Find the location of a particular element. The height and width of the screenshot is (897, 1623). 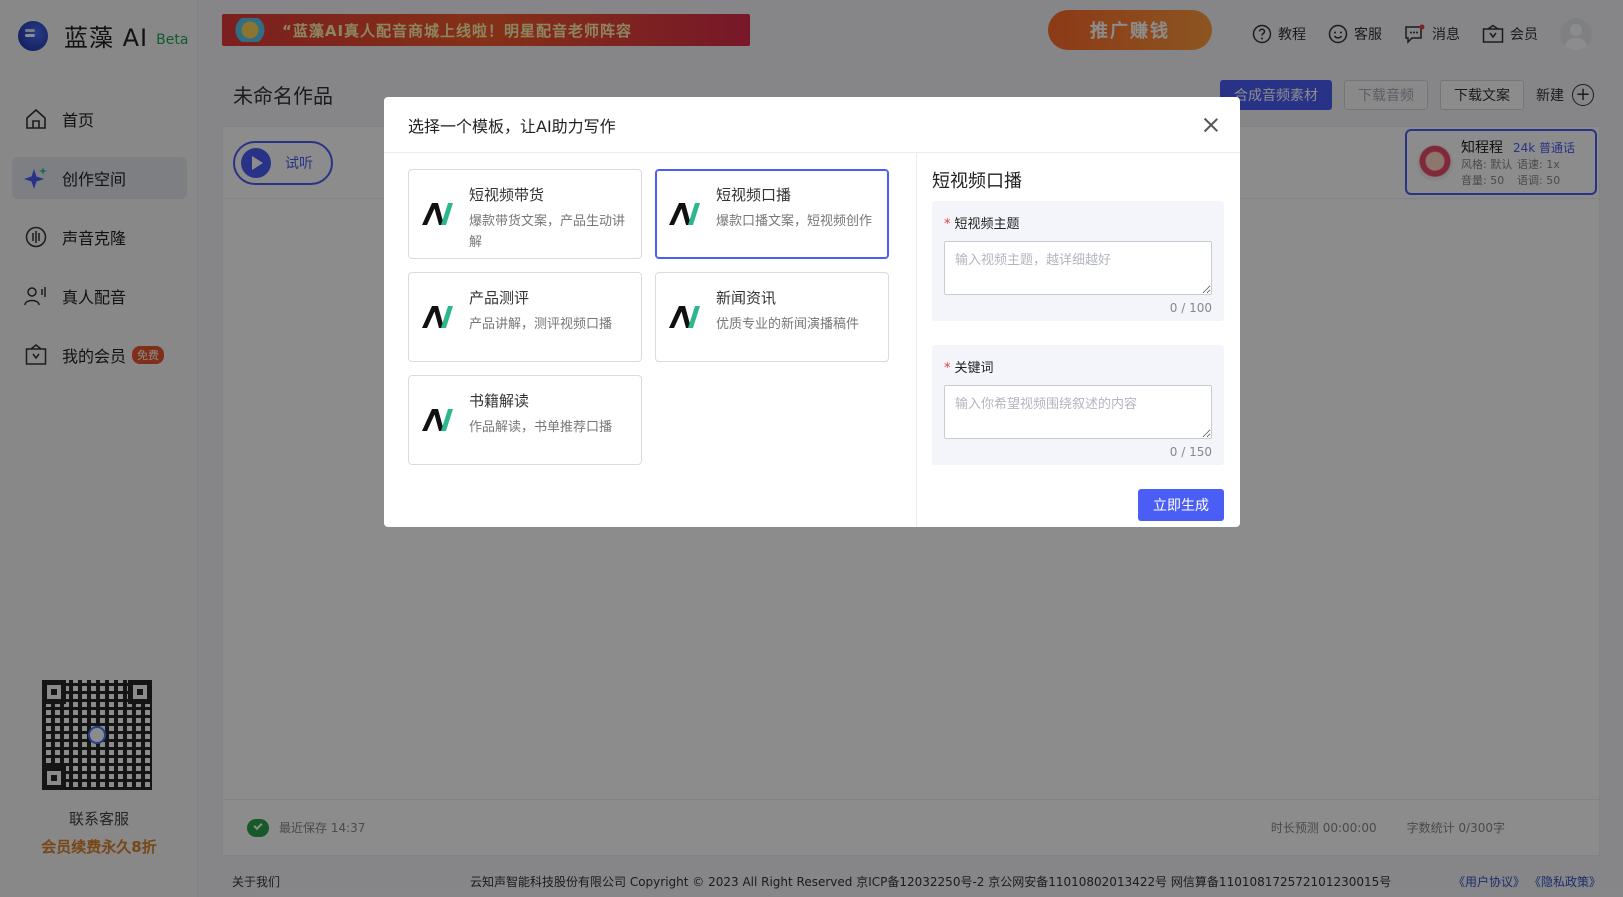

modal-header: 选择一个模板，让AI助力写作 is located at coordinates (812, 125).